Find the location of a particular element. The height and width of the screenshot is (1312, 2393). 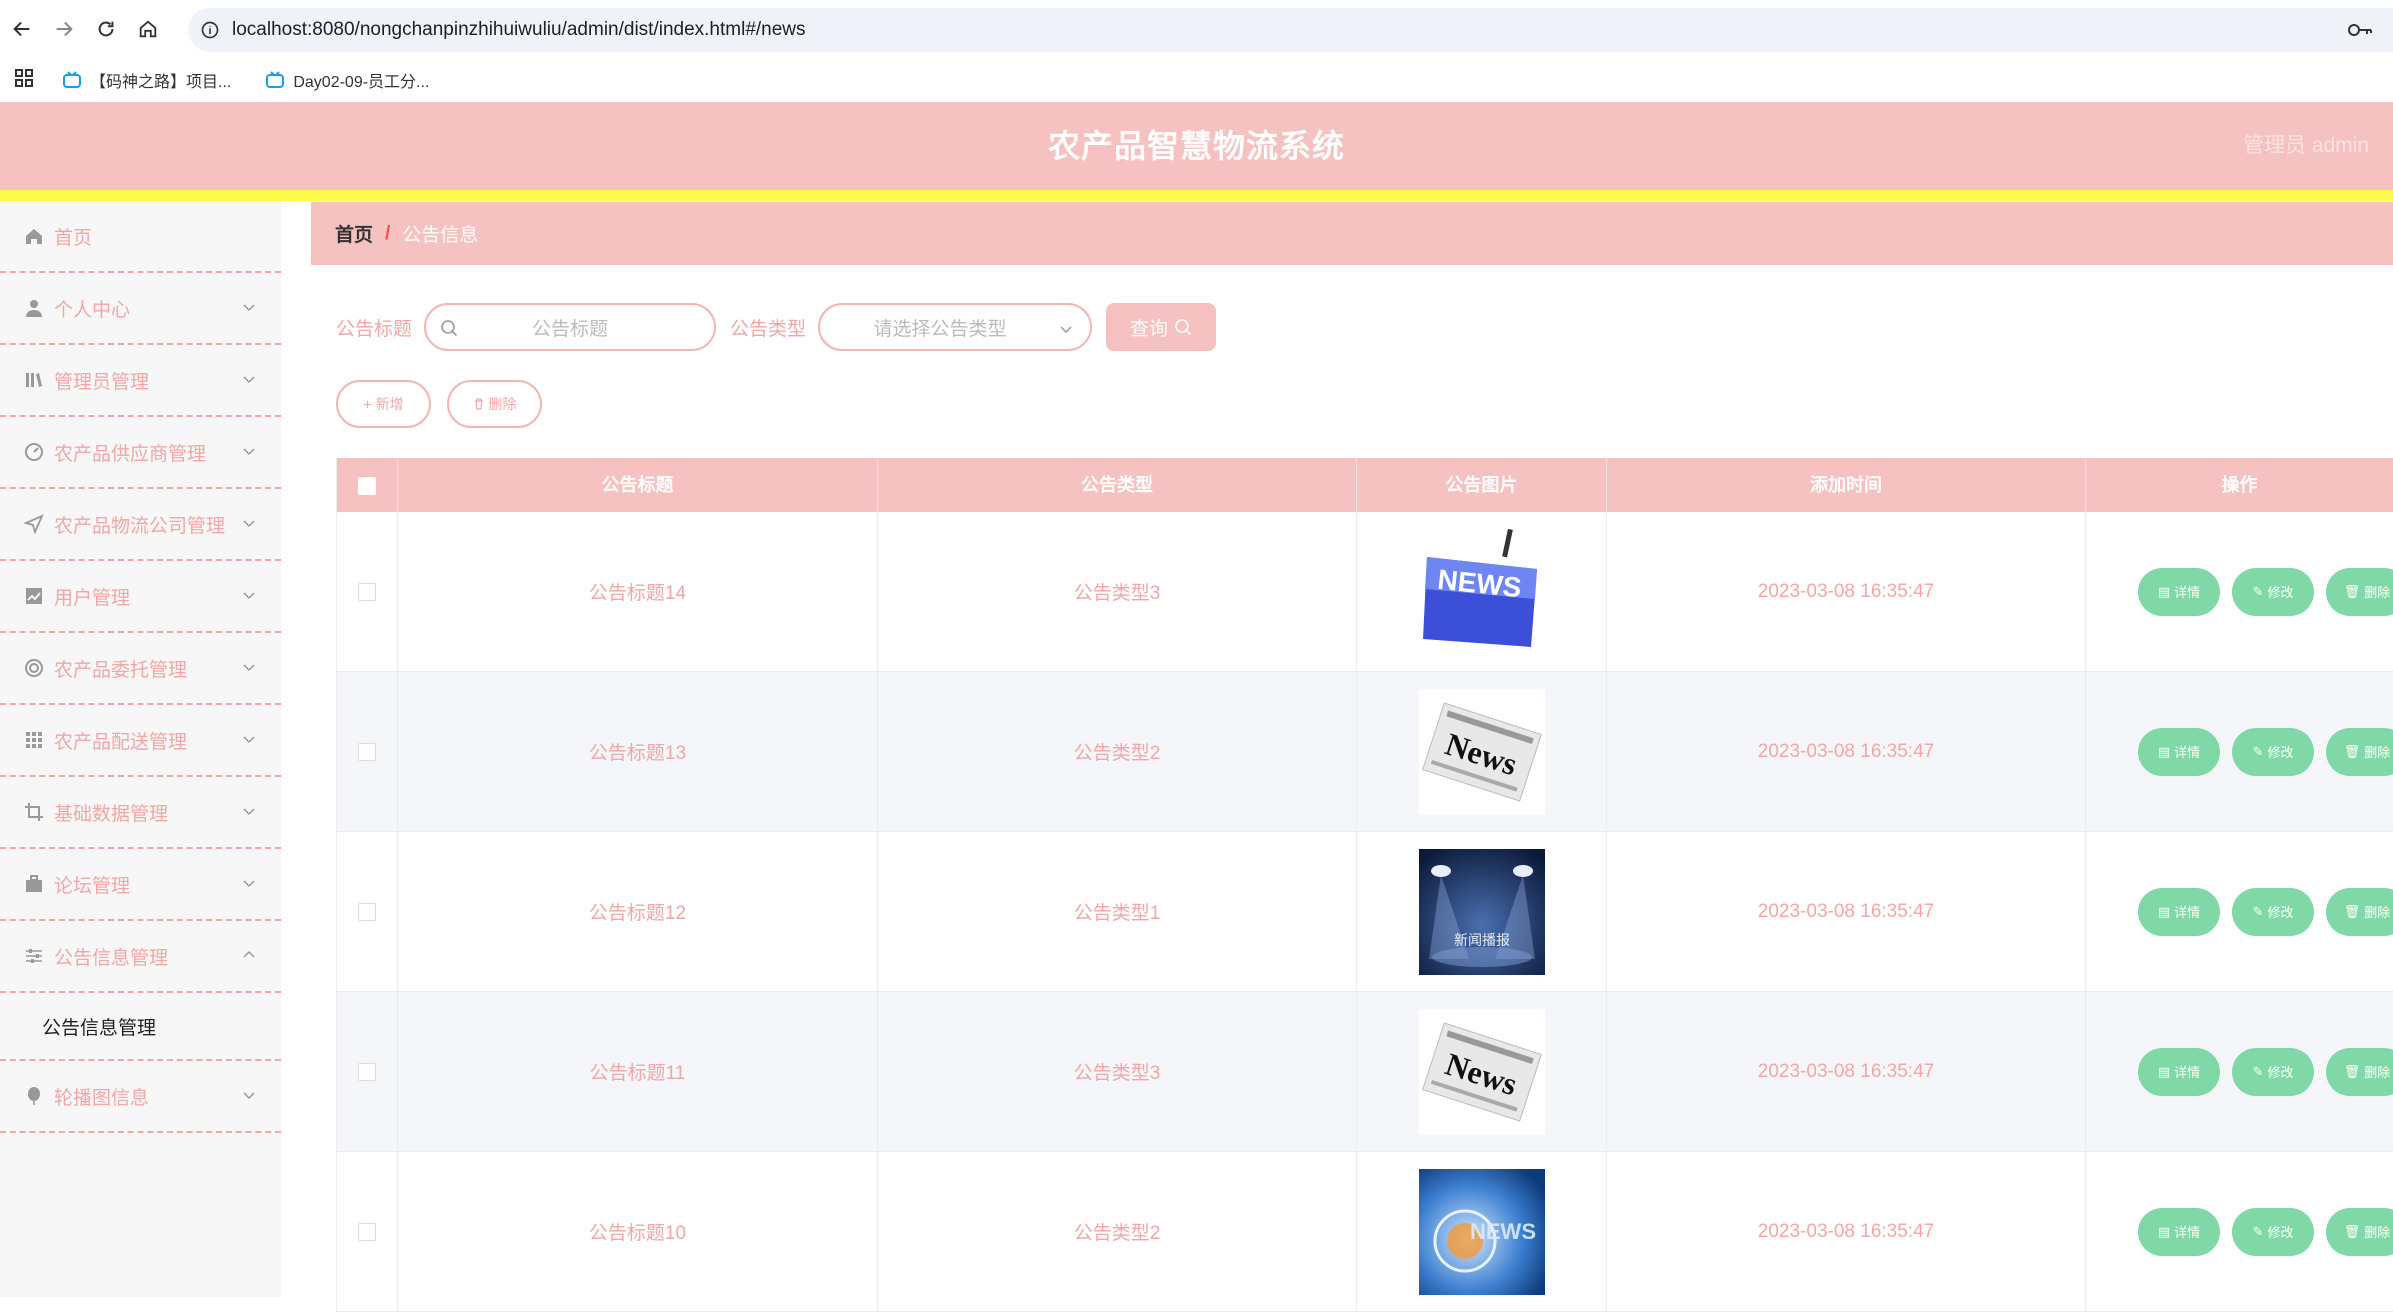

time-cell: 2023-03-08 16:35:47 is located at coordinates (1846, 1071).